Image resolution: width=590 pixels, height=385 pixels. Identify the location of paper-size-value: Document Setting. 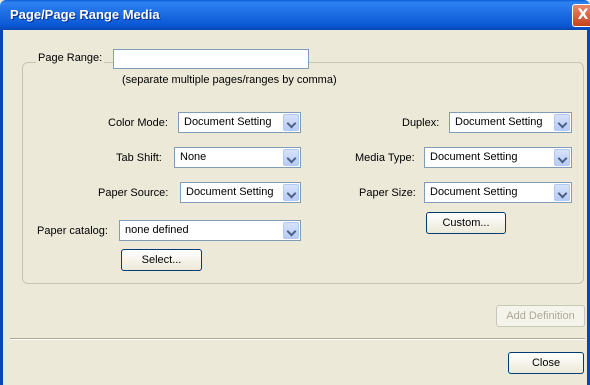
(474, 192).